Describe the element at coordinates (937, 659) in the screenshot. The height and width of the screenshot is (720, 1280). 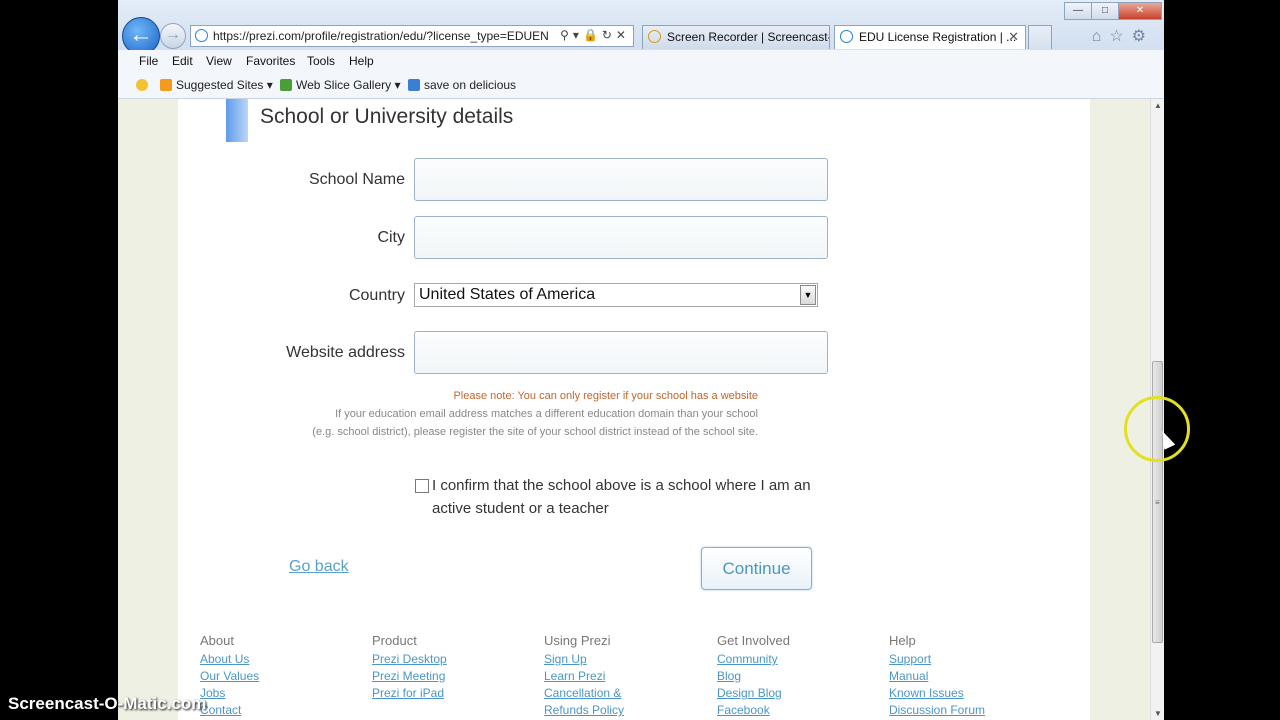
I see `footer-link: Support` at that location.